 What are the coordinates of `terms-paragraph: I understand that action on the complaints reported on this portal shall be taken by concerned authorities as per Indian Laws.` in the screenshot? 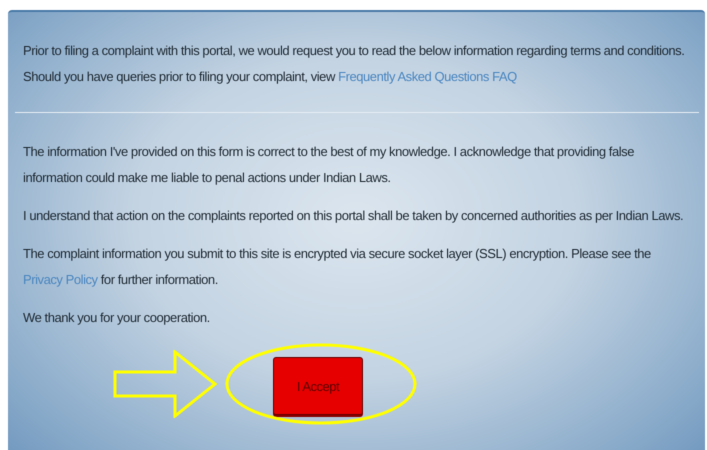 It's located at (353, 216).